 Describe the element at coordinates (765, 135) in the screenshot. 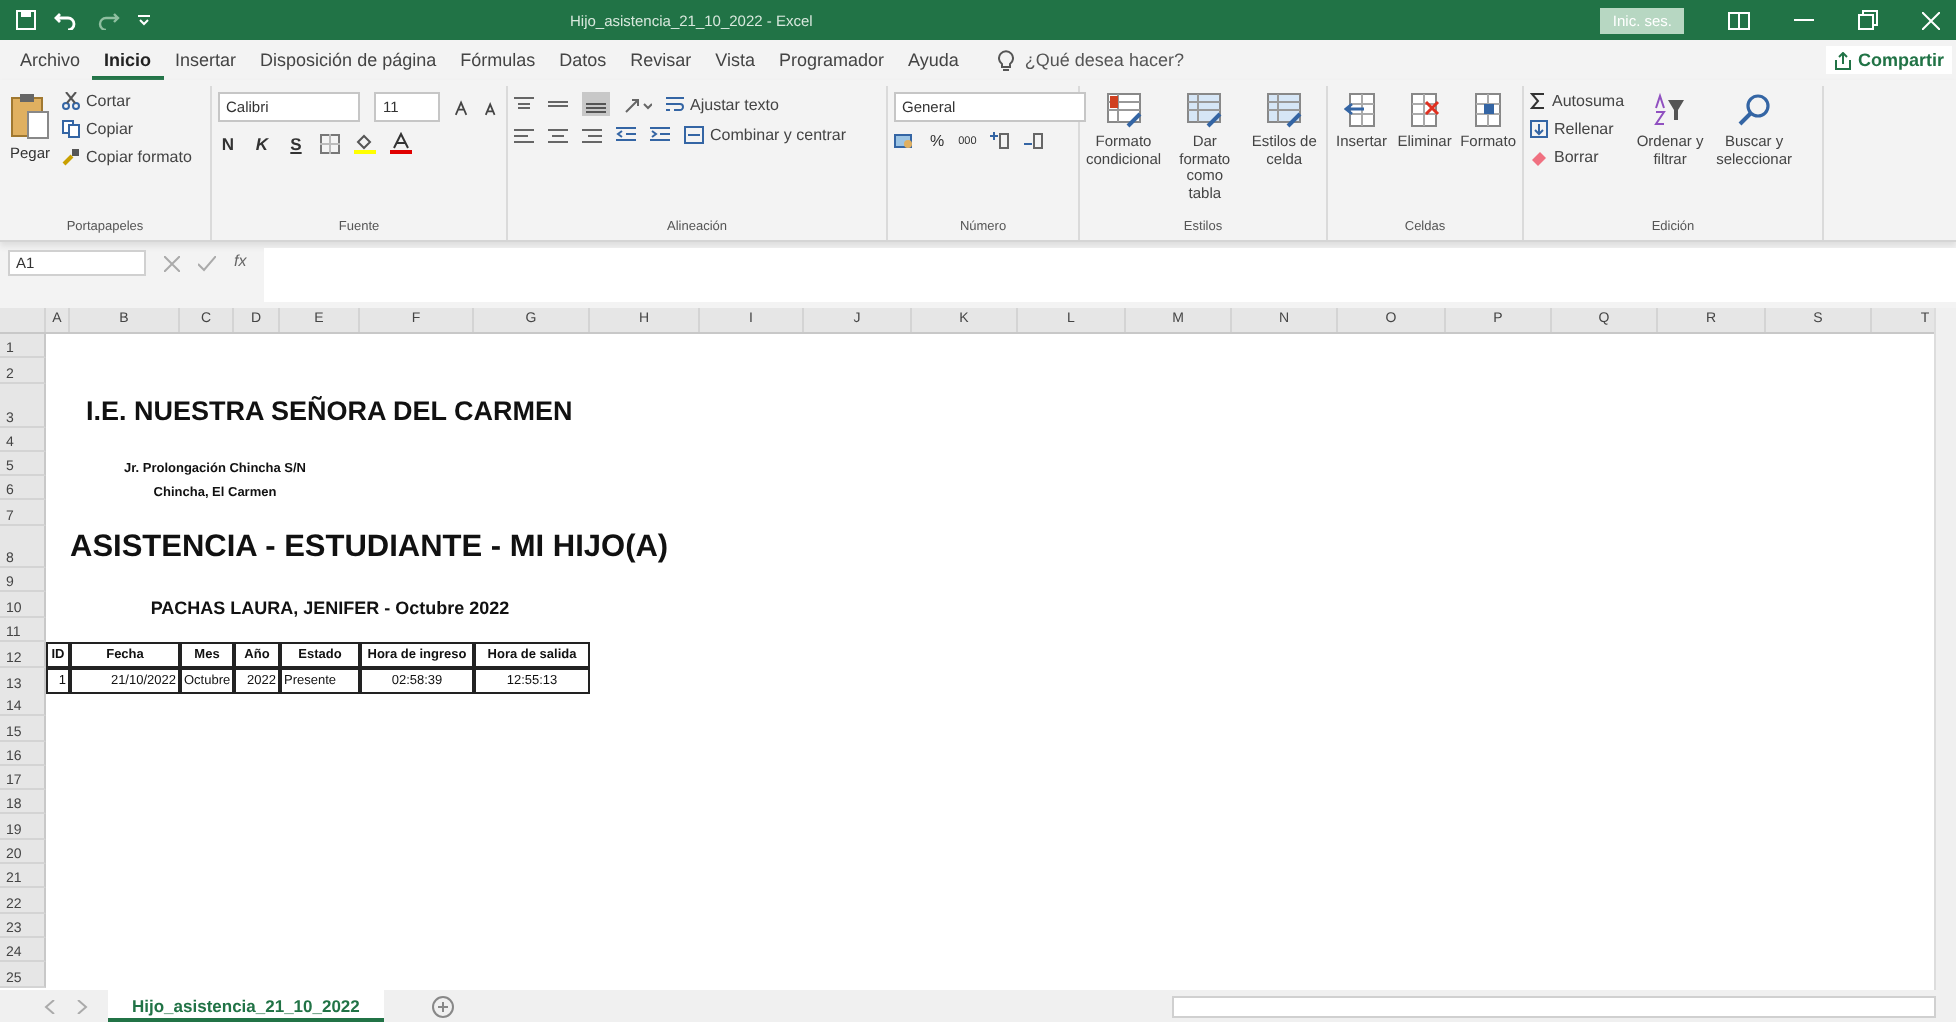

I see `merge-center-button: Combinar y centrar` at that location.